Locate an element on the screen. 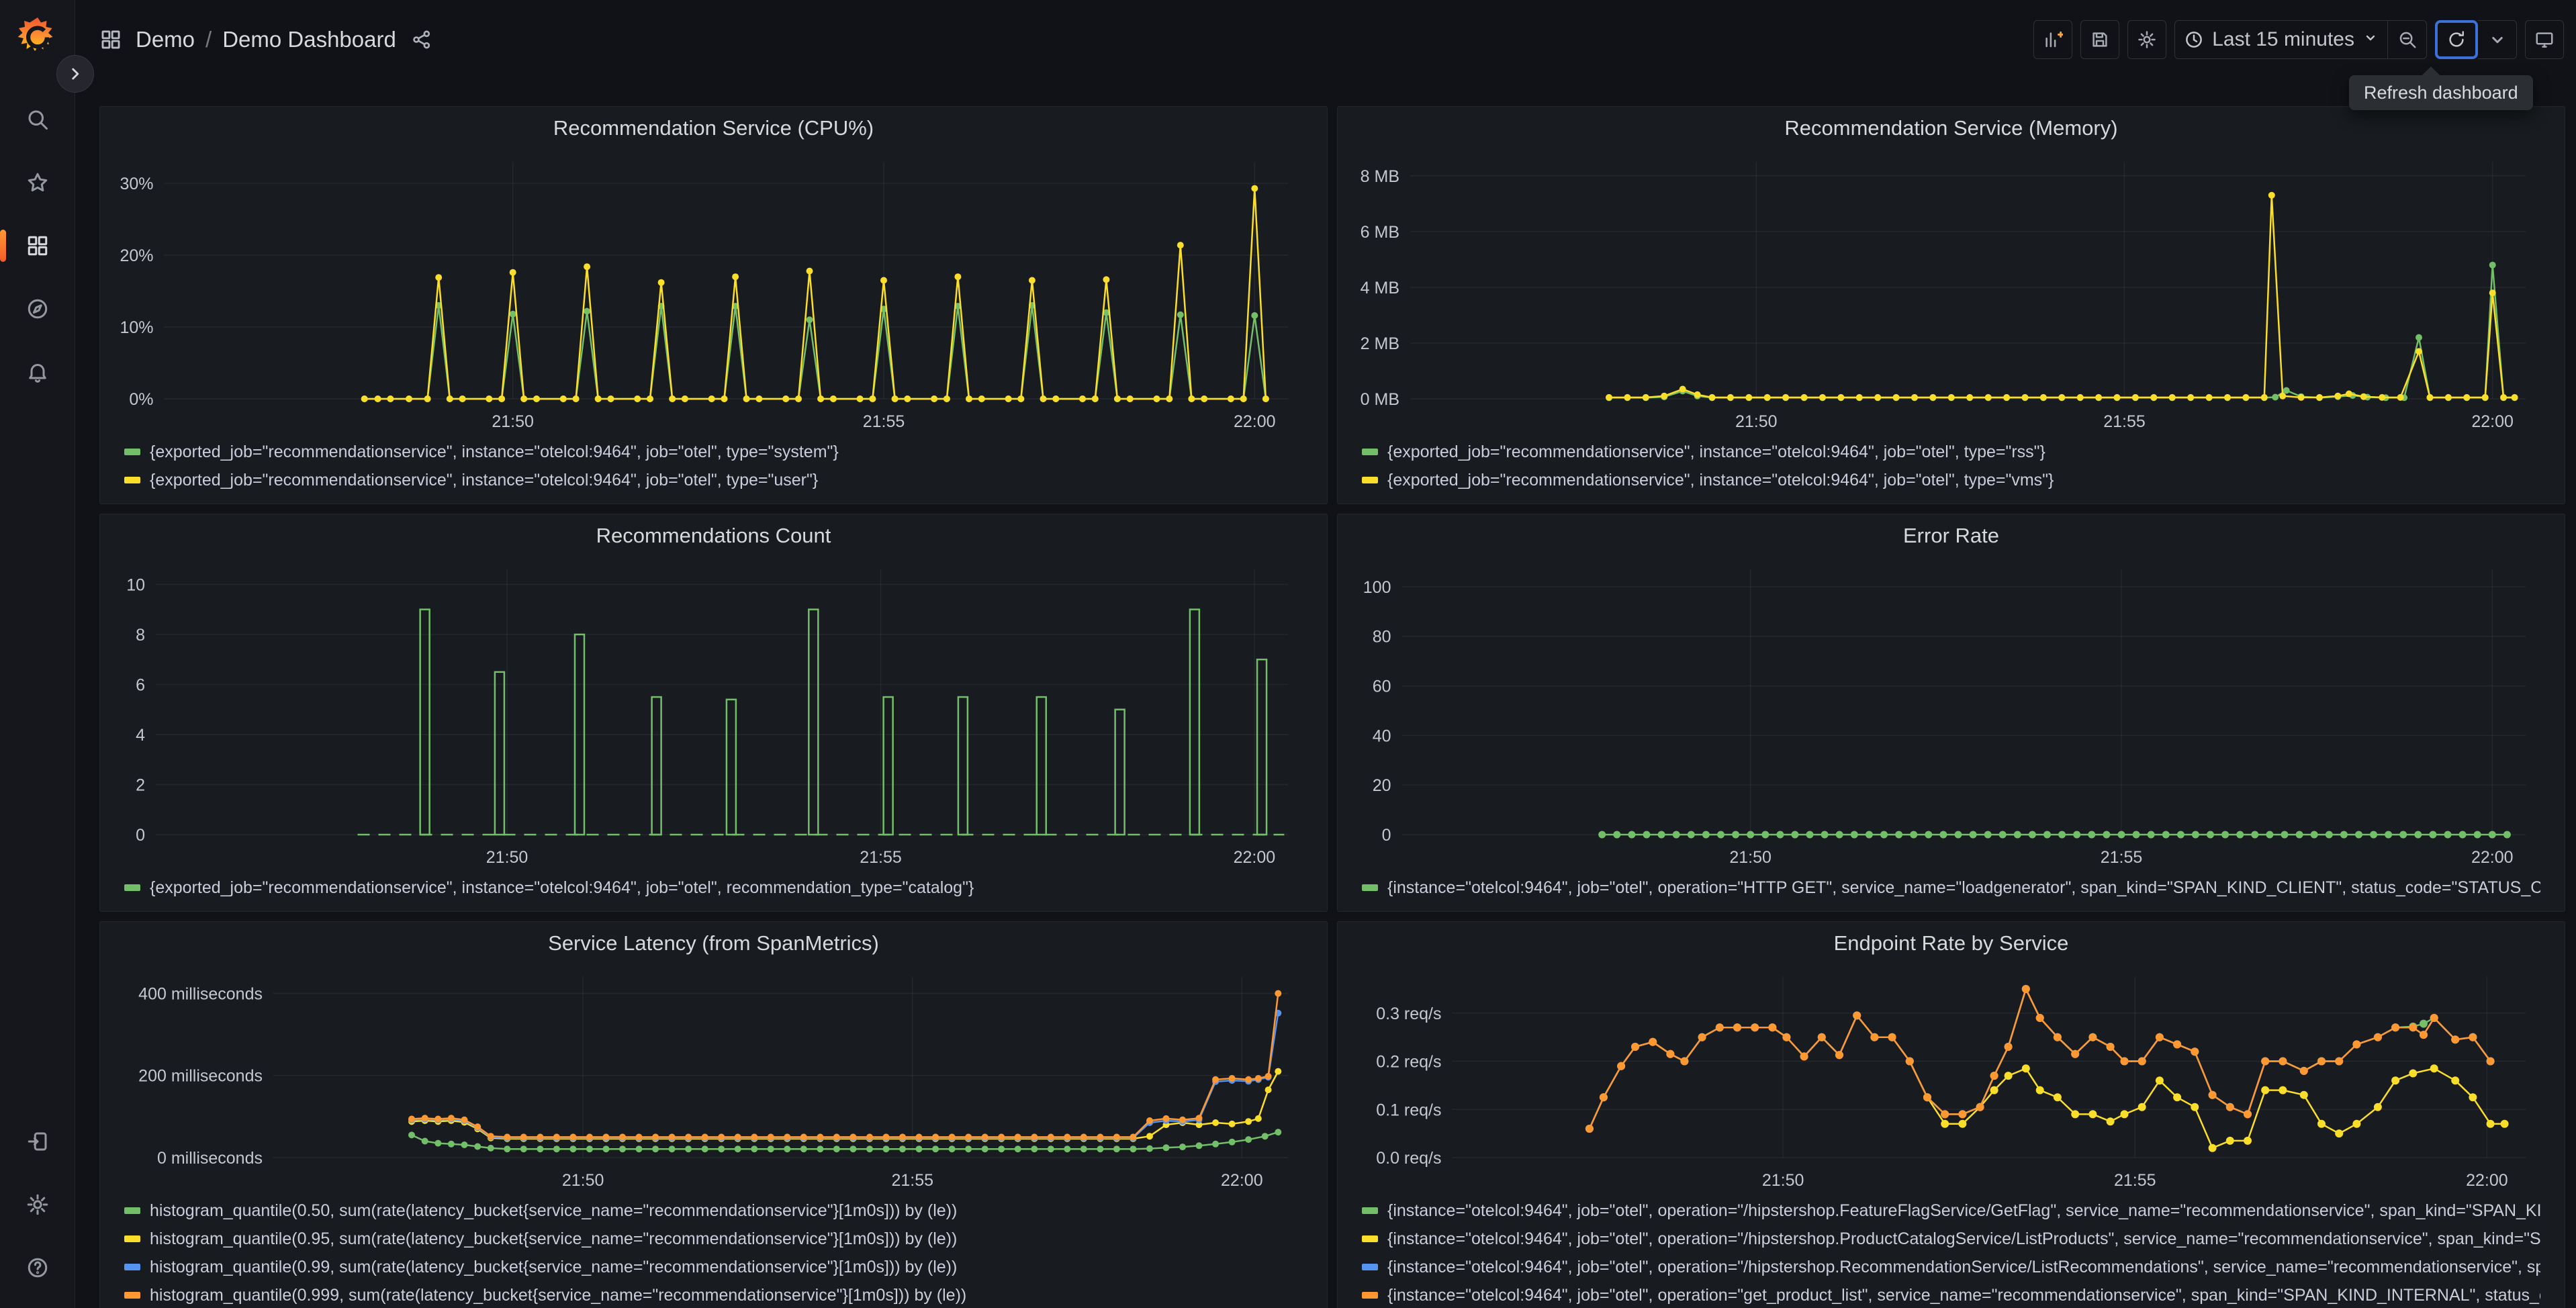 Image resolution: width=2576 pixels, height=1308 pixels. expand-sidebar-button is located at coordinates (75, 74).